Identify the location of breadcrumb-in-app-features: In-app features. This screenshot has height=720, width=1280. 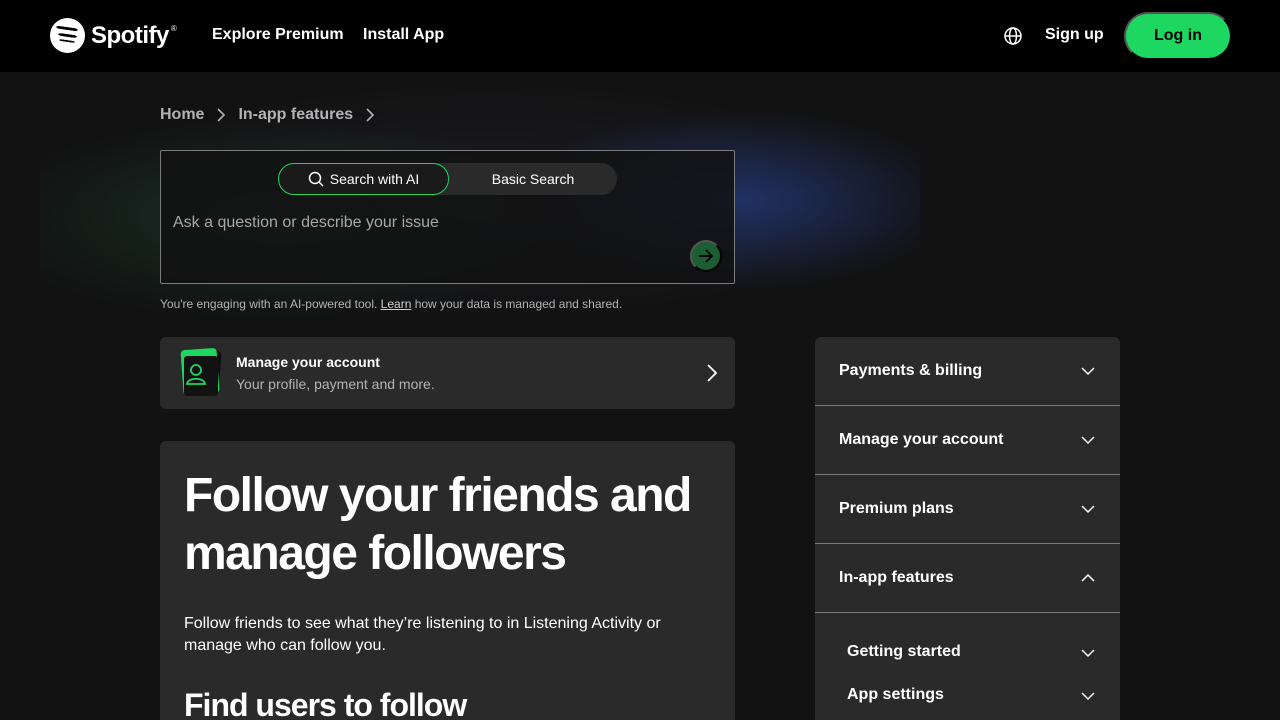
(295, 115).